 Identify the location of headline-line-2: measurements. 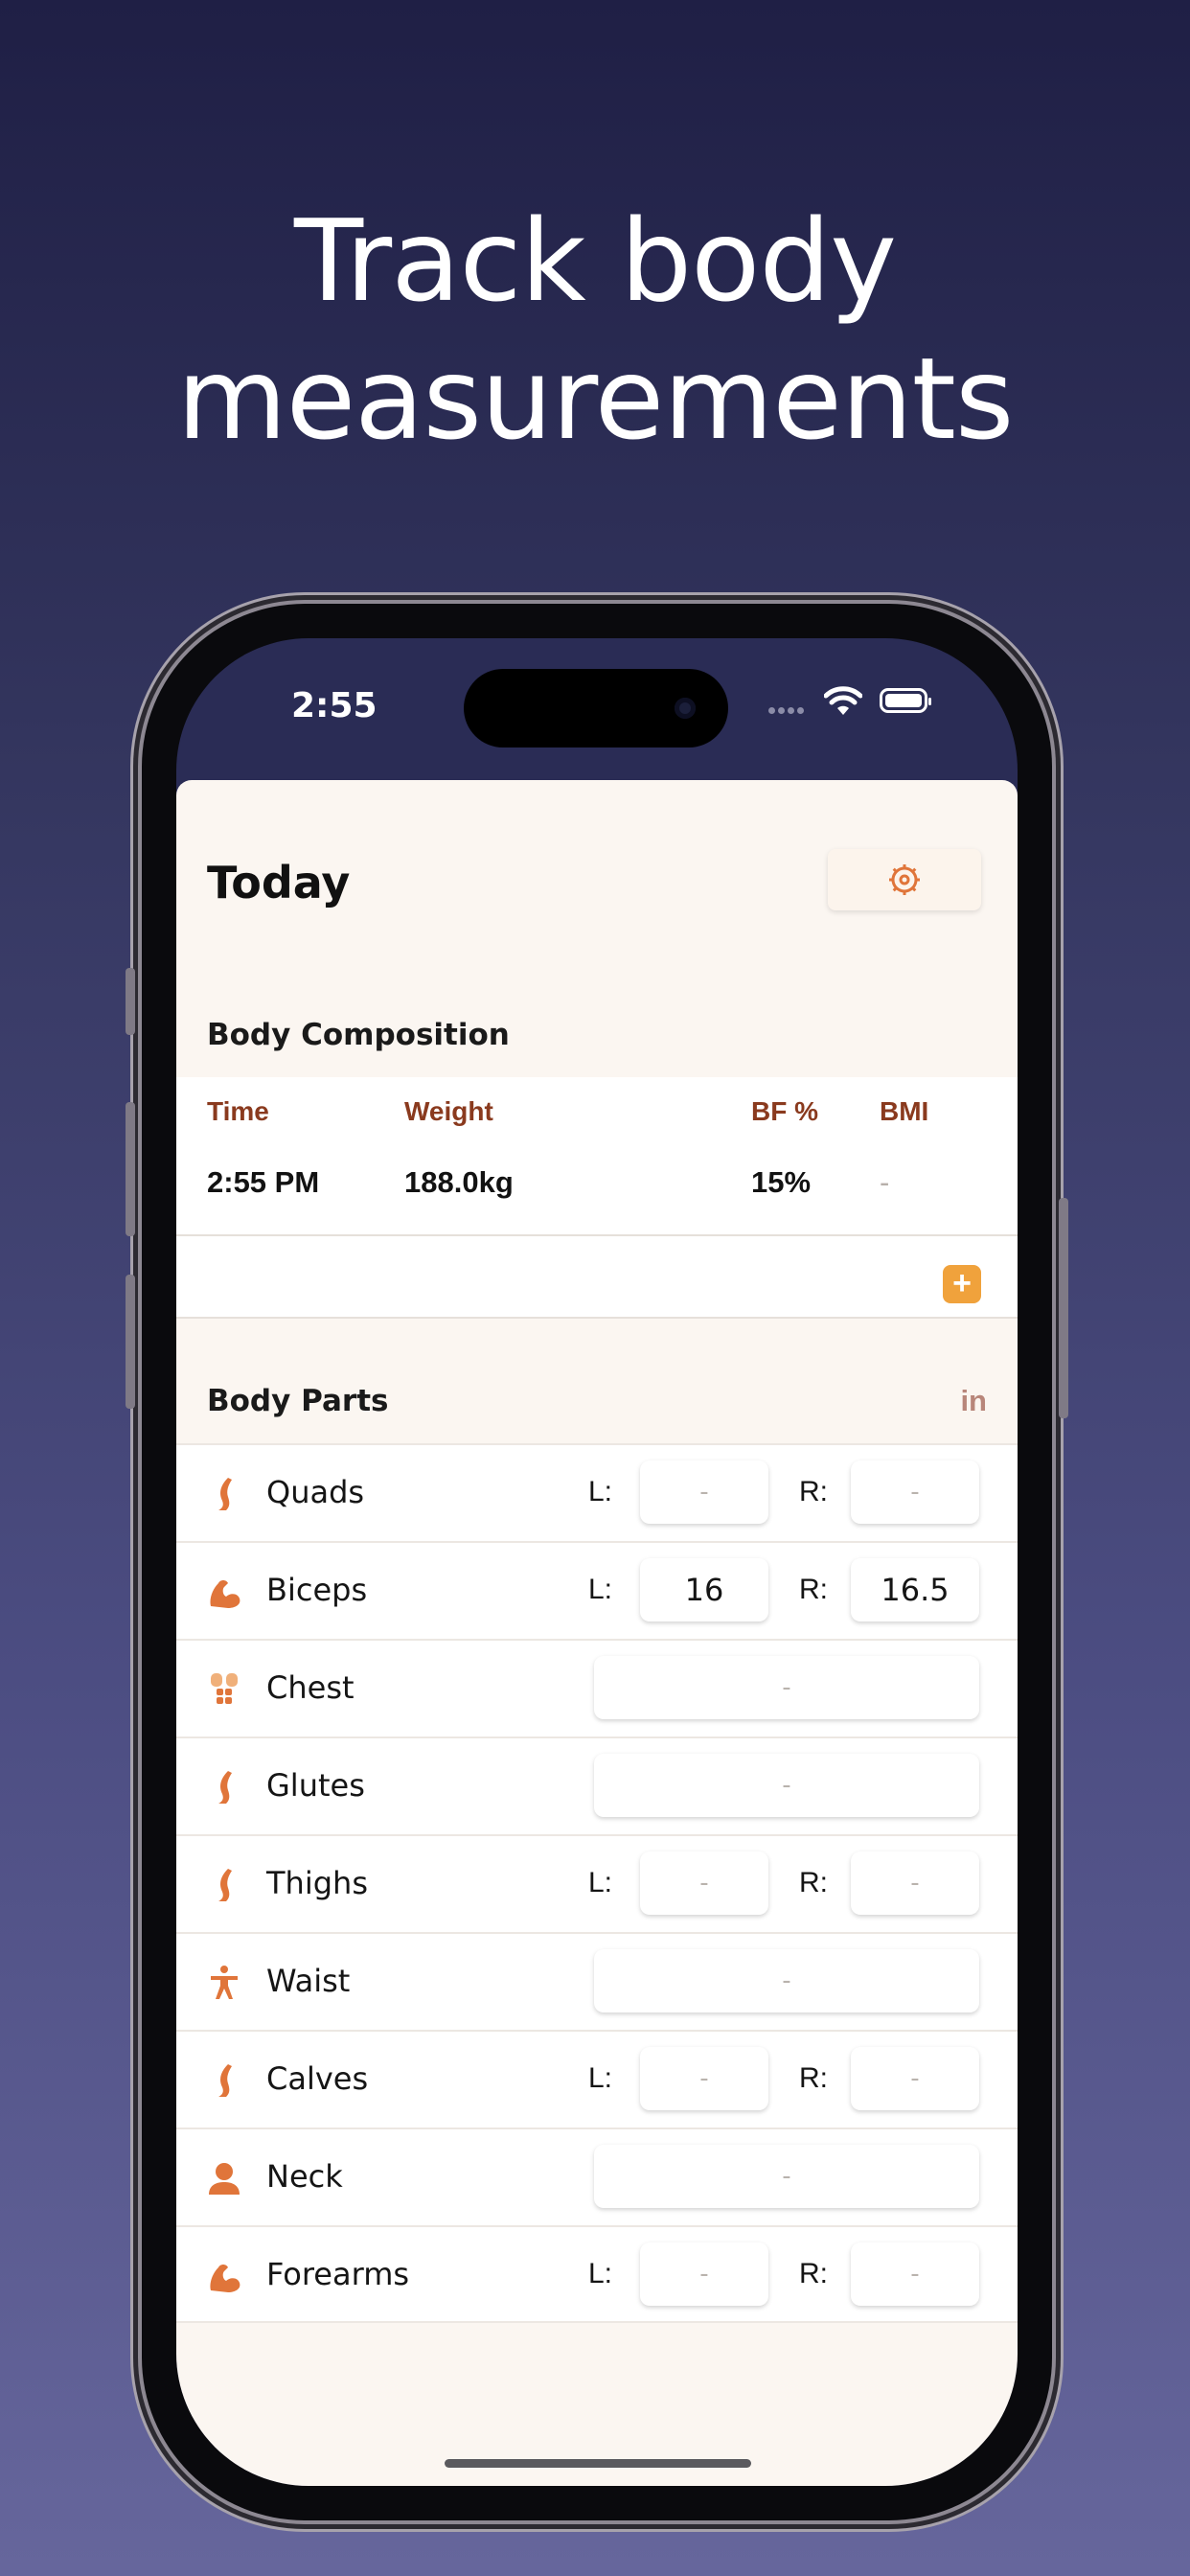
(595, 399).